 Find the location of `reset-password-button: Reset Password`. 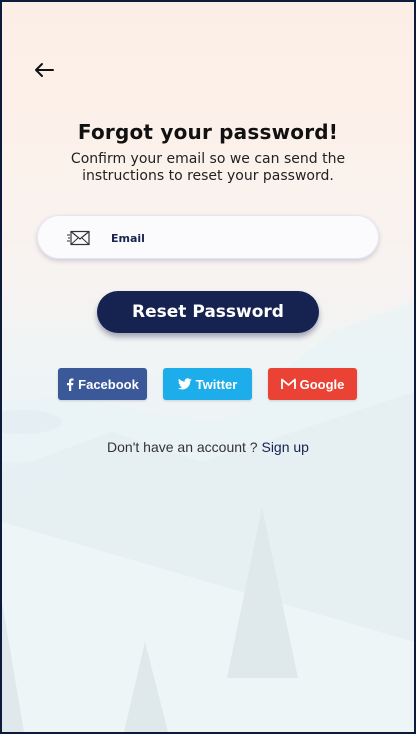

reset-password-button: Reset Password is located at coordinates (208, 312).